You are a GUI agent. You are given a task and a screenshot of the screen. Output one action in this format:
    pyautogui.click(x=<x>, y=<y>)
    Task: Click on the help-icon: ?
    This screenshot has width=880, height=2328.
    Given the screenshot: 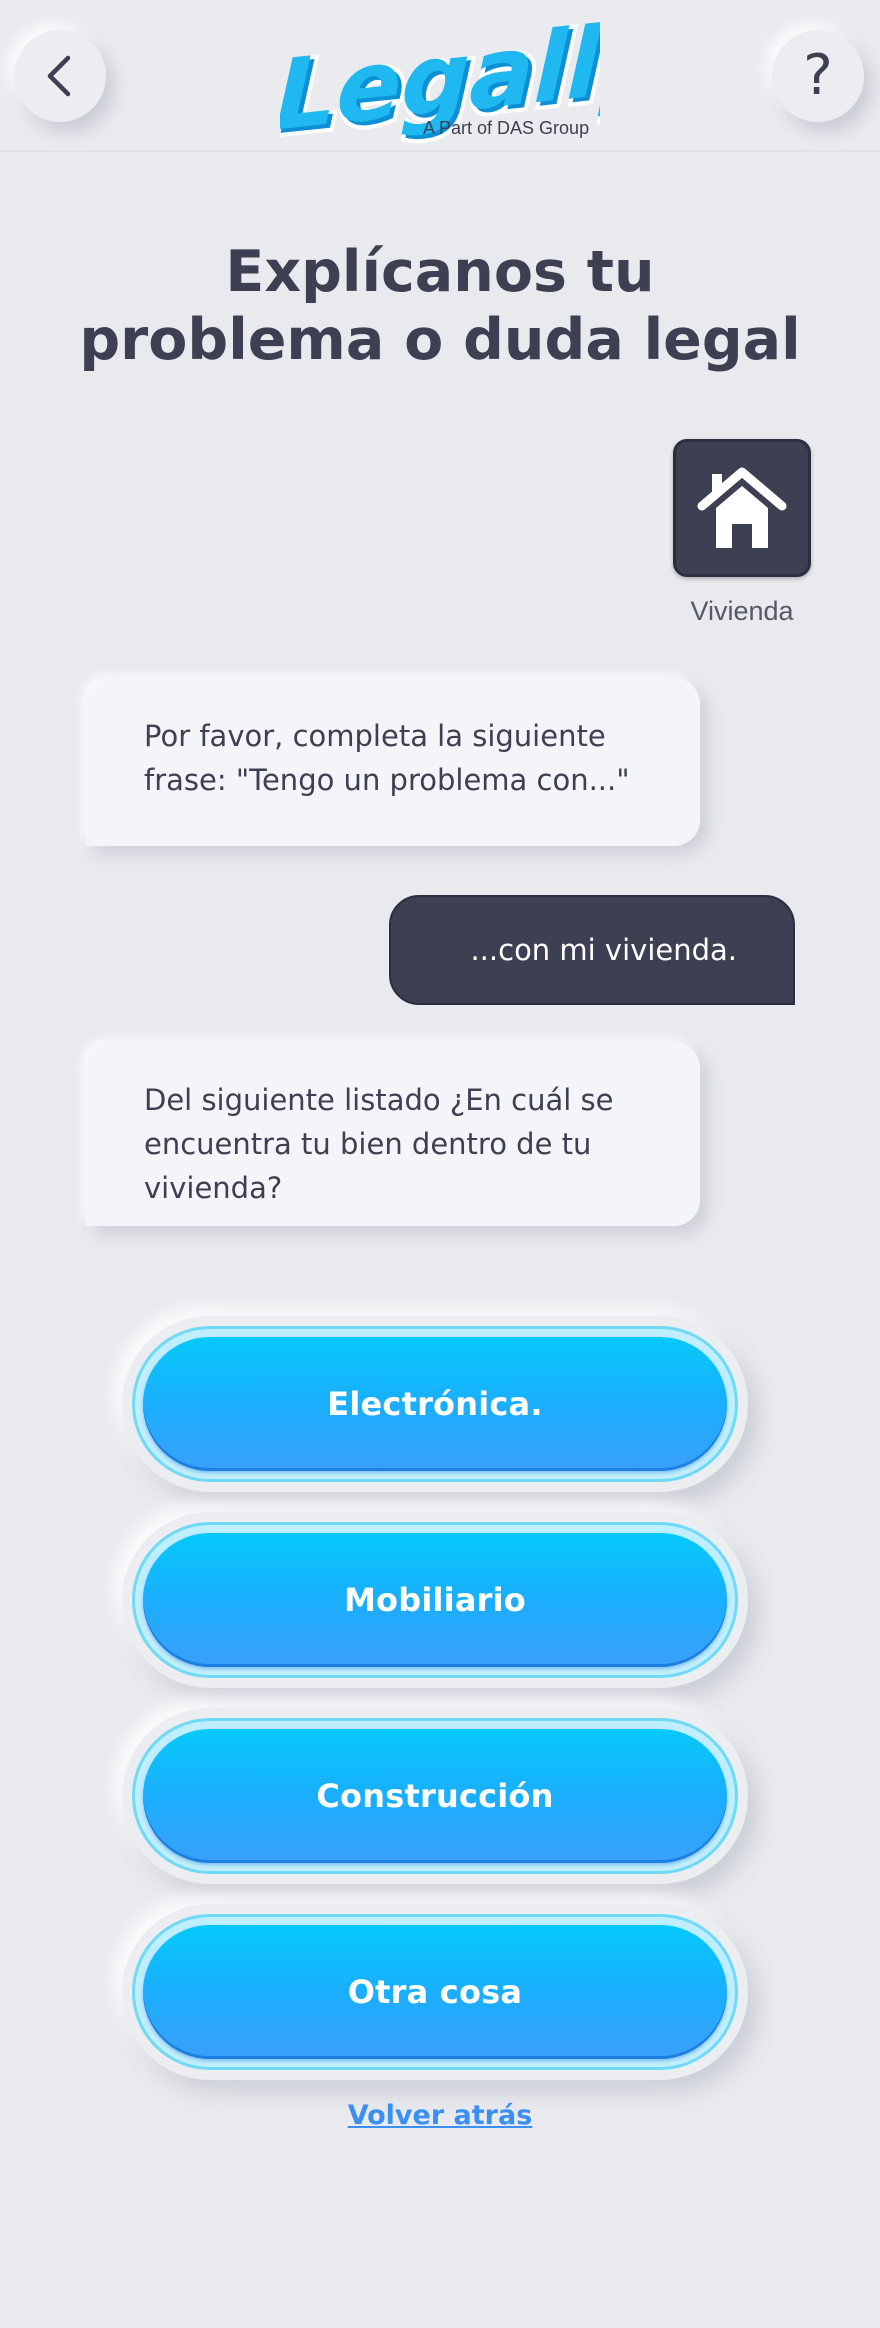 What is the action you would take?
    pyautogui.click(x=818, y=75)
    